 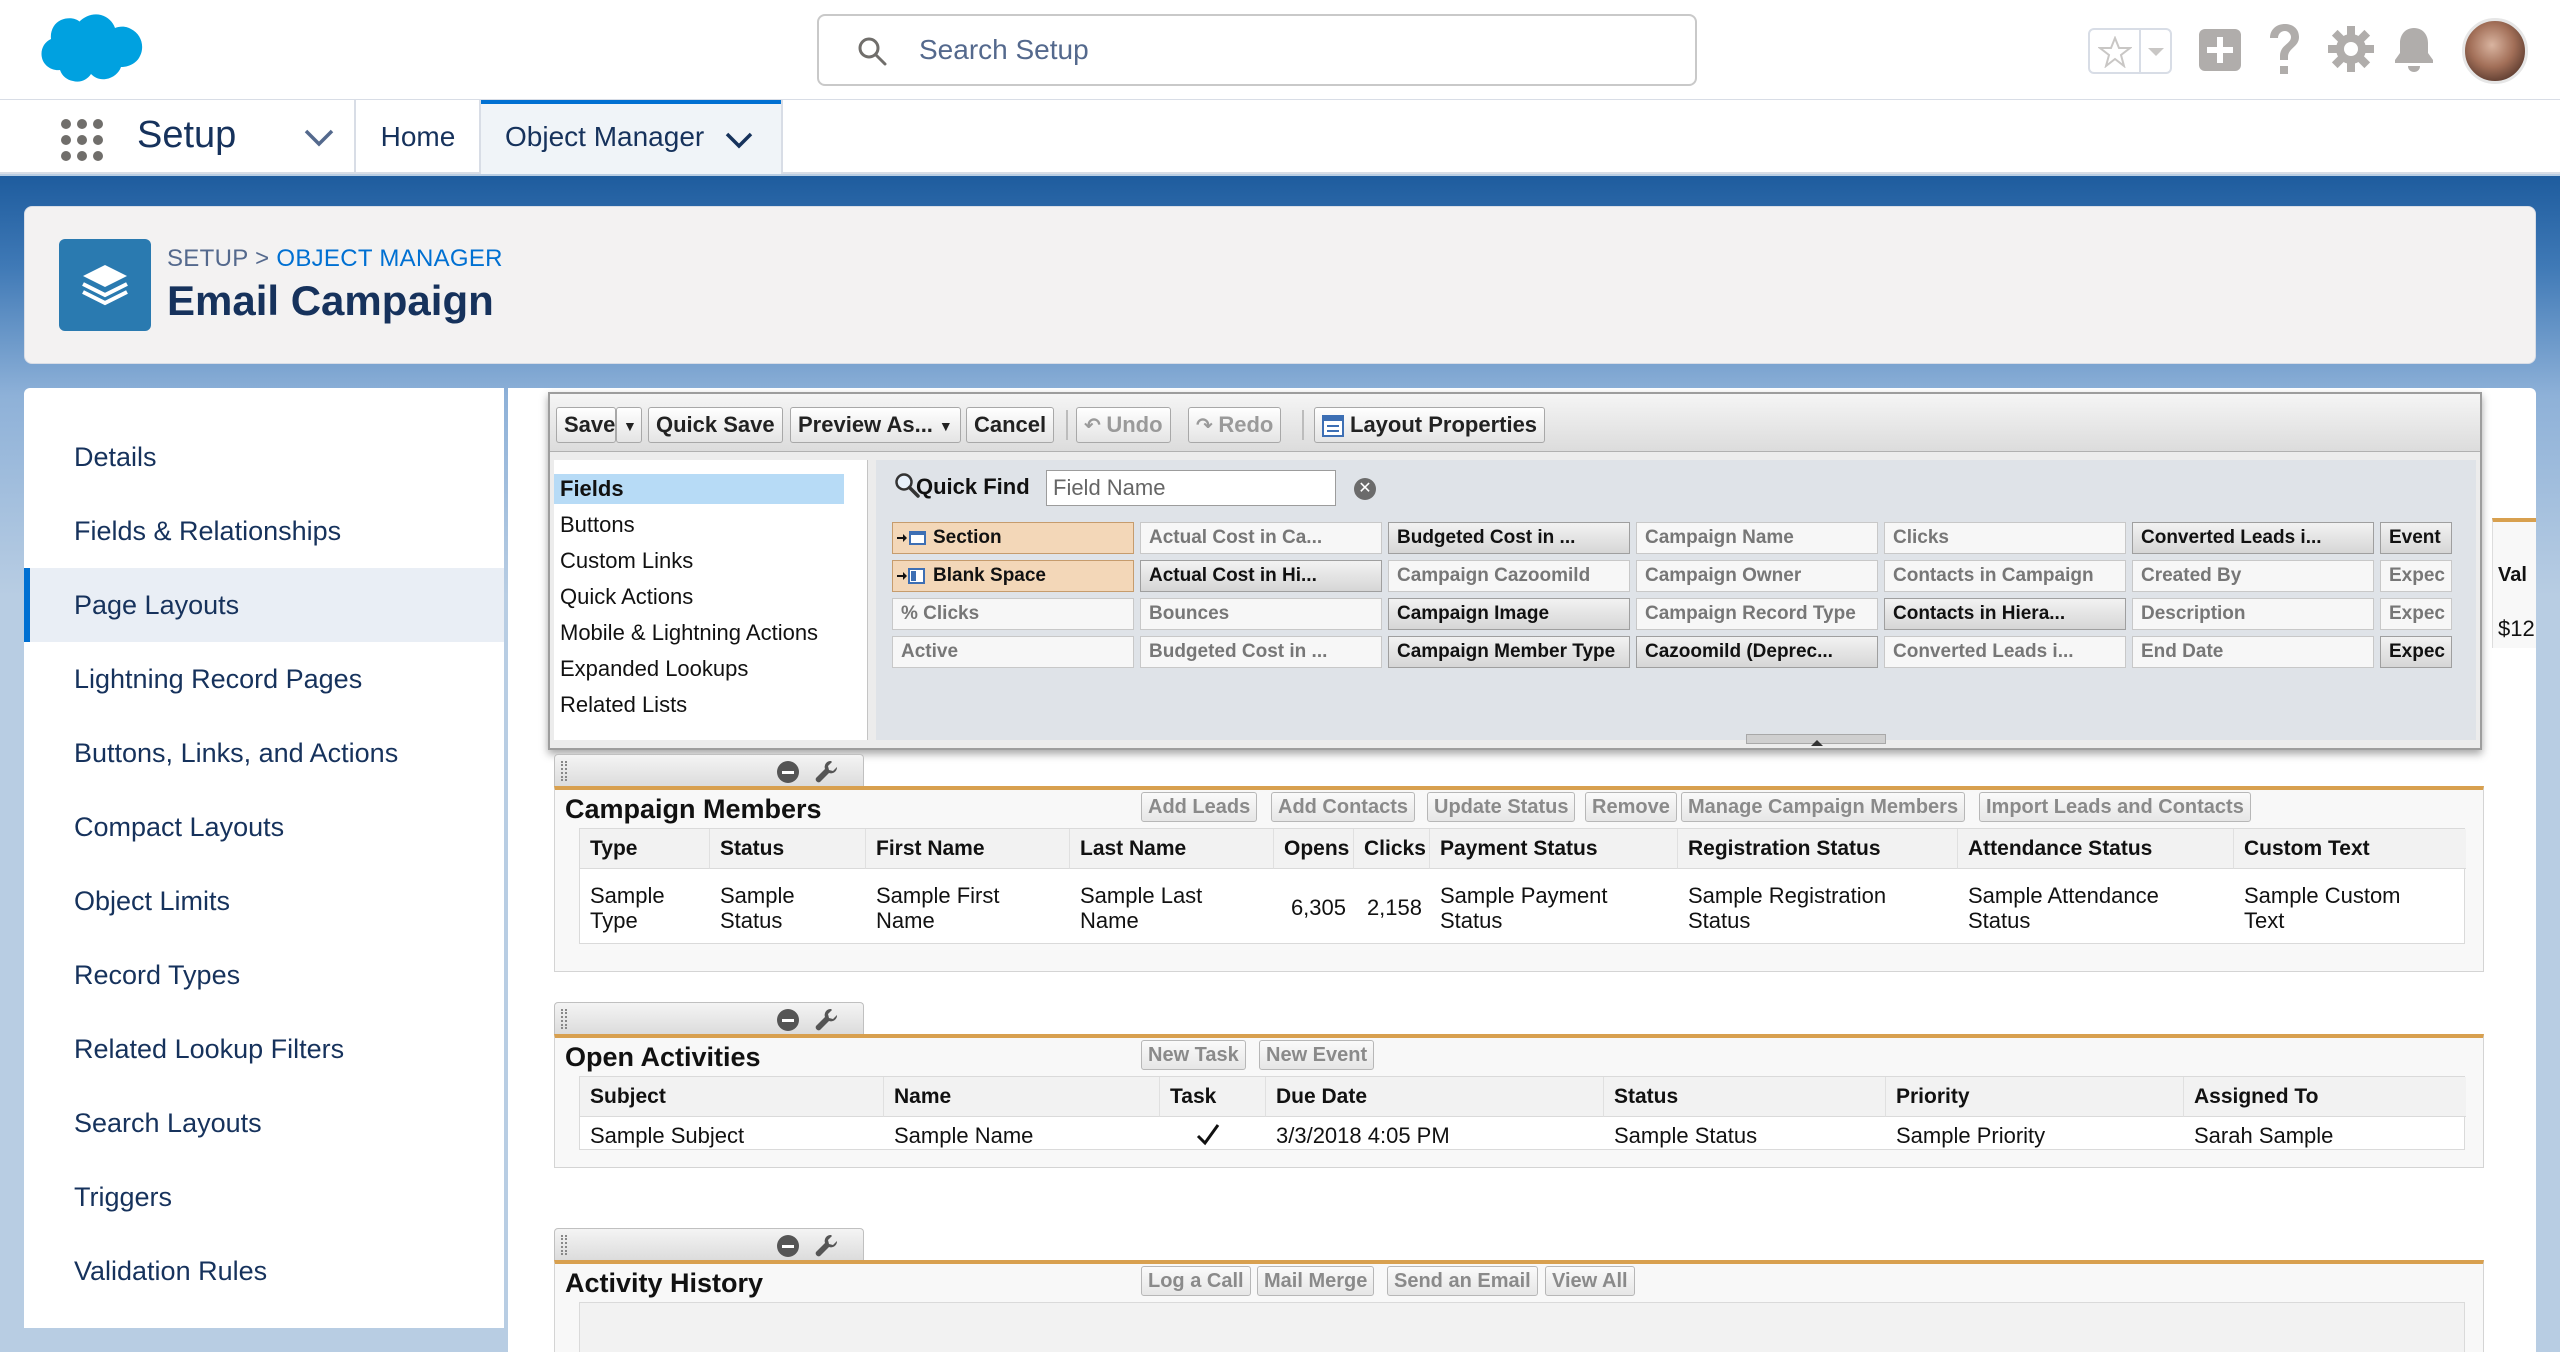 I want to click on palette-category-custom-links: Custom Links, so click(x=704, y=561).